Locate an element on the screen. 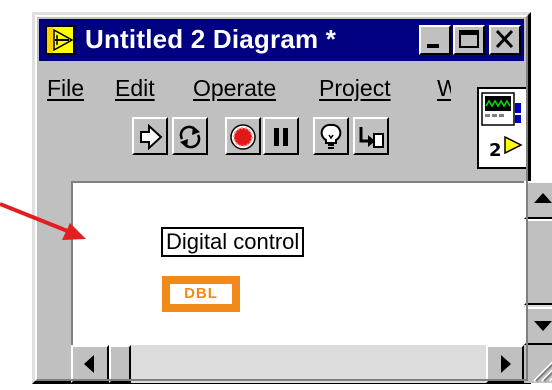 This screenshot has height=390, width=552. annotation-arrow-icon is located at coordinates (43, 221).